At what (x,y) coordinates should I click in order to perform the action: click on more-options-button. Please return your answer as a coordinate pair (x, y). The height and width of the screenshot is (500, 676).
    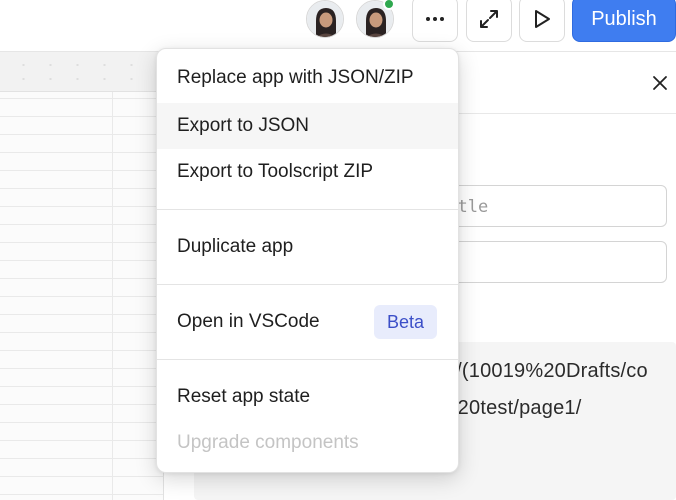
    Looking at the image, I should click on (435, 21).